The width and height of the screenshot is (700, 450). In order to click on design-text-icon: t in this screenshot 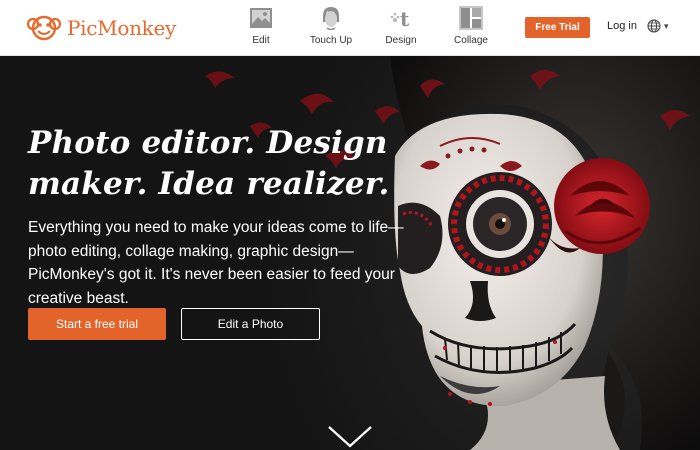, I will do `click(400, 18)`.